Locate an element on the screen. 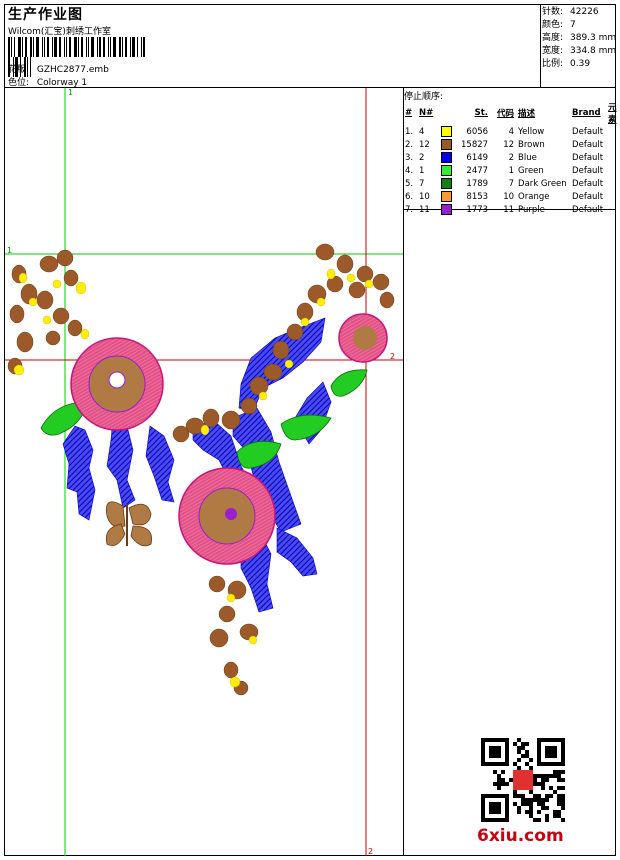  stat-height: 高度: 389.3 mm is located at coordinates (579, 38).